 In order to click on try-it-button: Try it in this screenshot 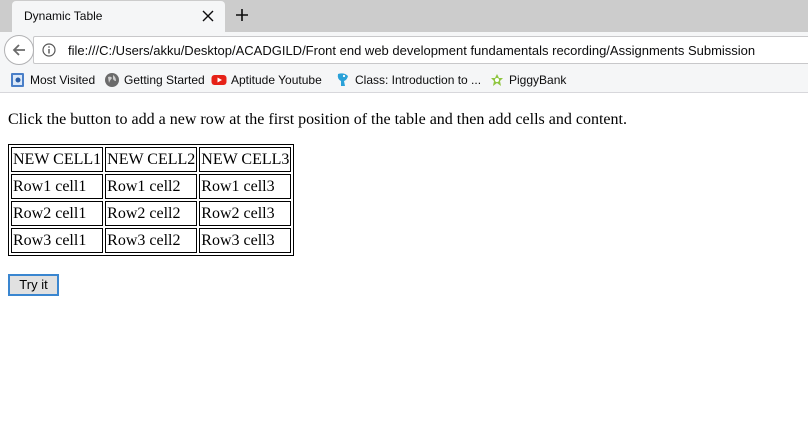, I will do `click(33, 285)`.